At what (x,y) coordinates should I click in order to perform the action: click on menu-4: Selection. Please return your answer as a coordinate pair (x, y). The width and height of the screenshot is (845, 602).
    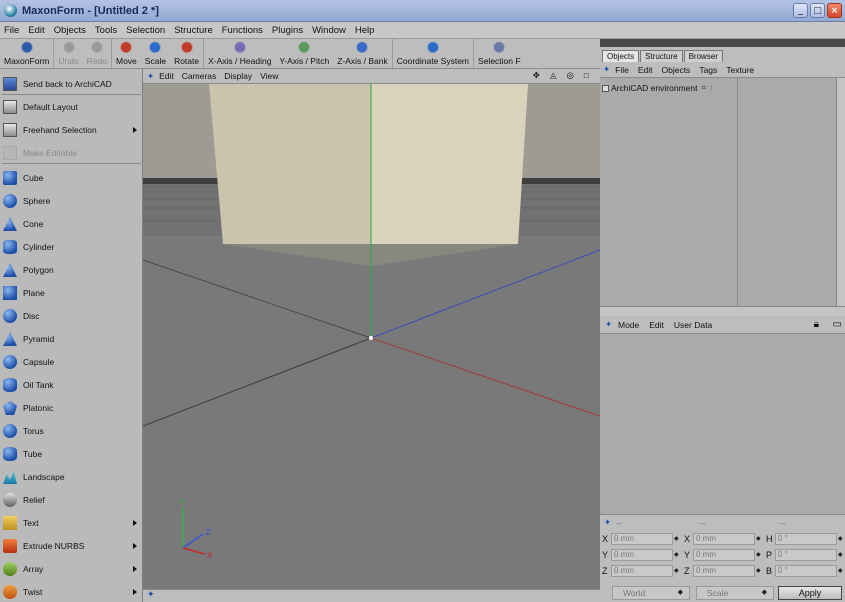
    Looking at the image, I should click on (145, 30).